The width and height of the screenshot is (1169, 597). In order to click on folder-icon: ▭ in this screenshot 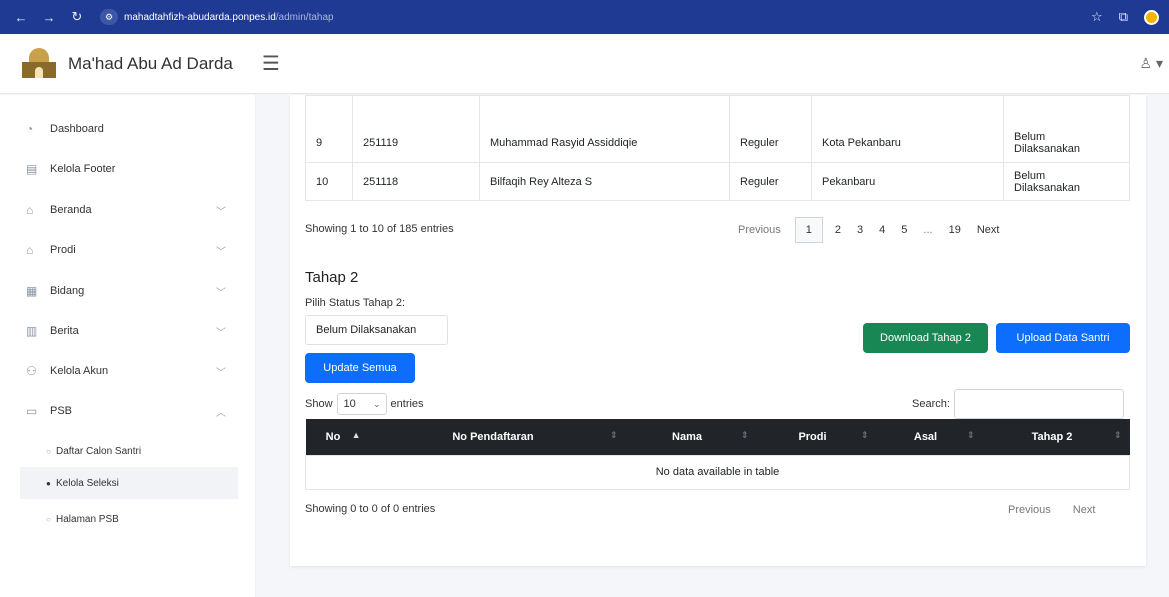, I will do `click(32, 411)`.